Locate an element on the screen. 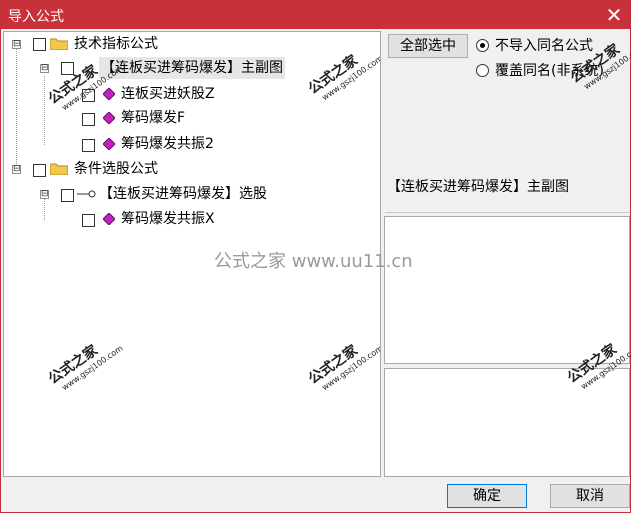  center-watermark: 公式之家 www.uu11.cn is located at coordinates (313, 261).